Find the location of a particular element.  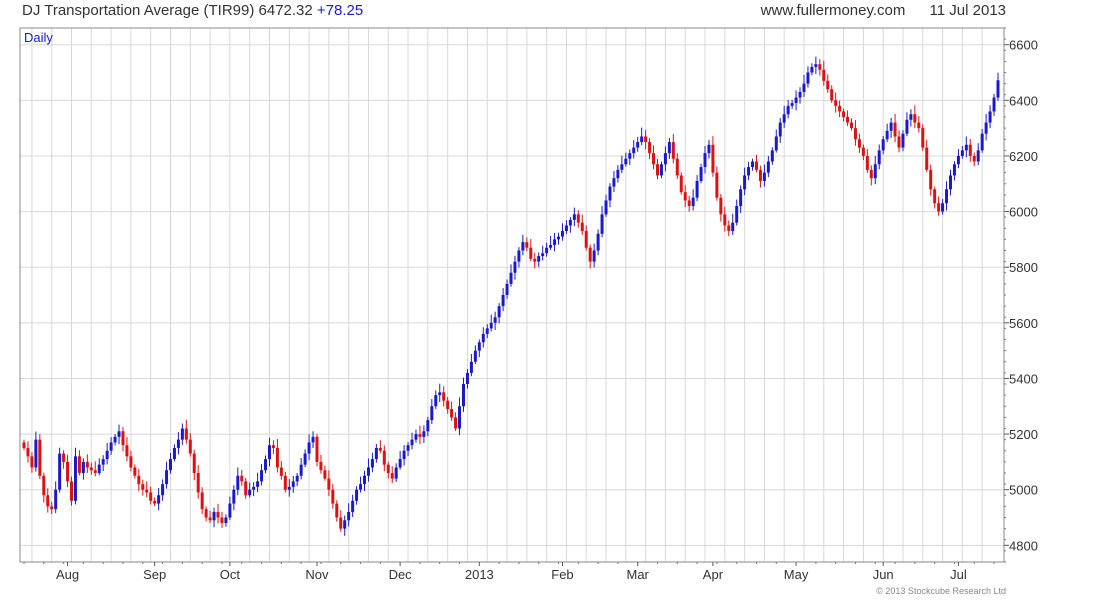

x-tick-label: Mar is located at coordinates (638, 574).